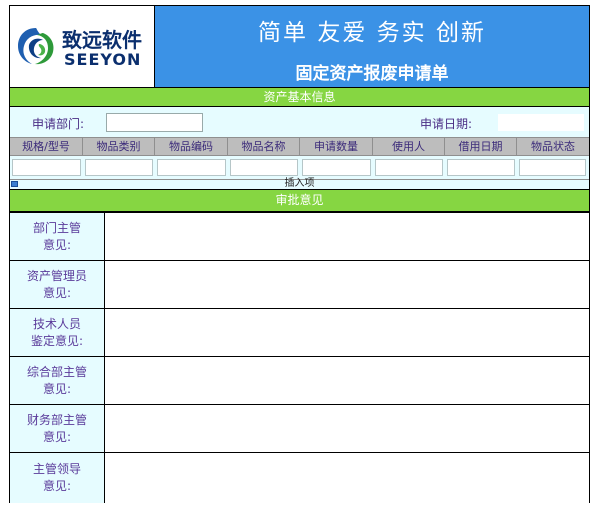 The width and height of the screenshot is (600, 510). What do you see at coordinates (191, 146) in the screenshot?
I see `column-header-code: 物品编码` at bounding box center [191, 146].